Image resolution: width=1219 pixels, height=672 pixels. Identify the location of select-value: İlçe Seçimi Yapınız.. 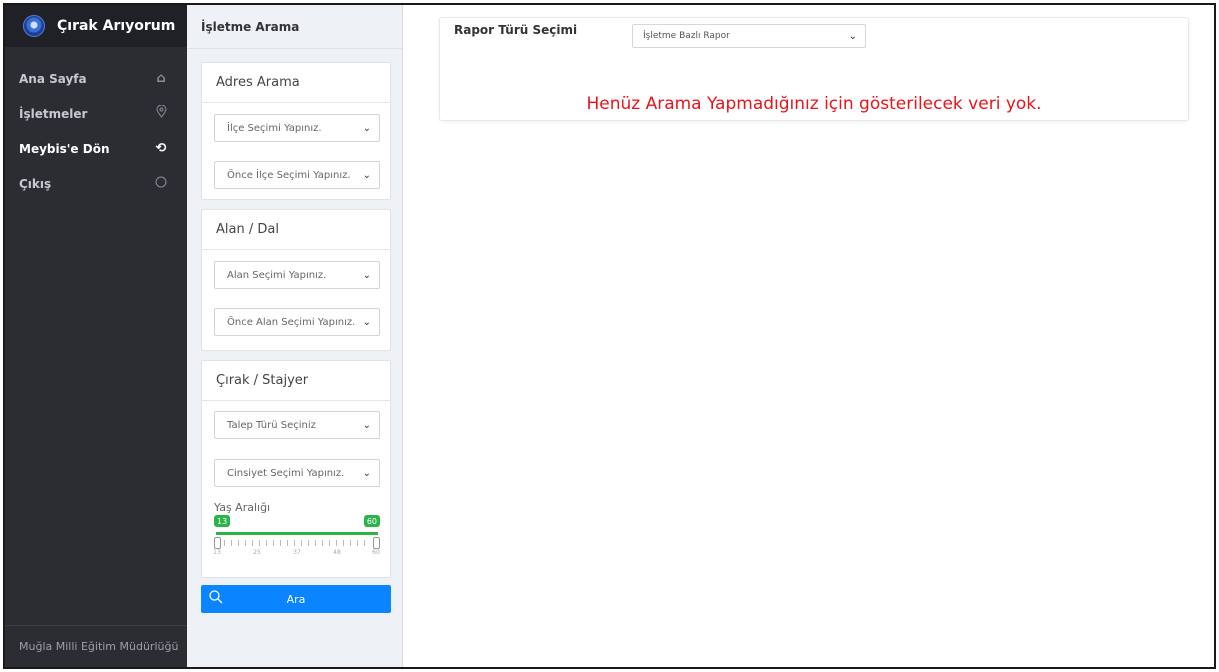
(274, 128).